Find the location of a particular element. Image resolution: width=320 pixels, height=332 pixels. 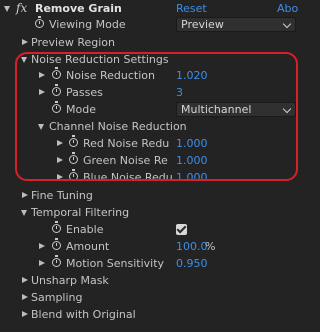

noise-reduction-label: Noise Reduction is located at coordinates (110, 75).